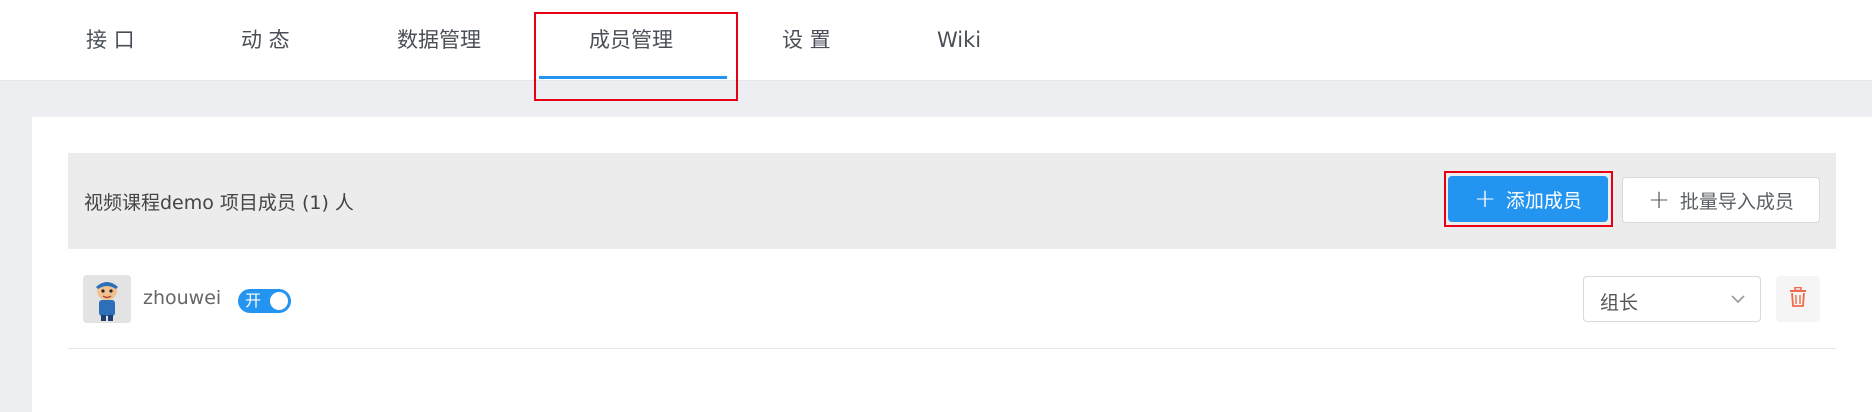 This screenshot has height=412, width=1872. Describe the element at coordinates (633, 77) in the screenshot. I see `active-tab-indicator` at that location.